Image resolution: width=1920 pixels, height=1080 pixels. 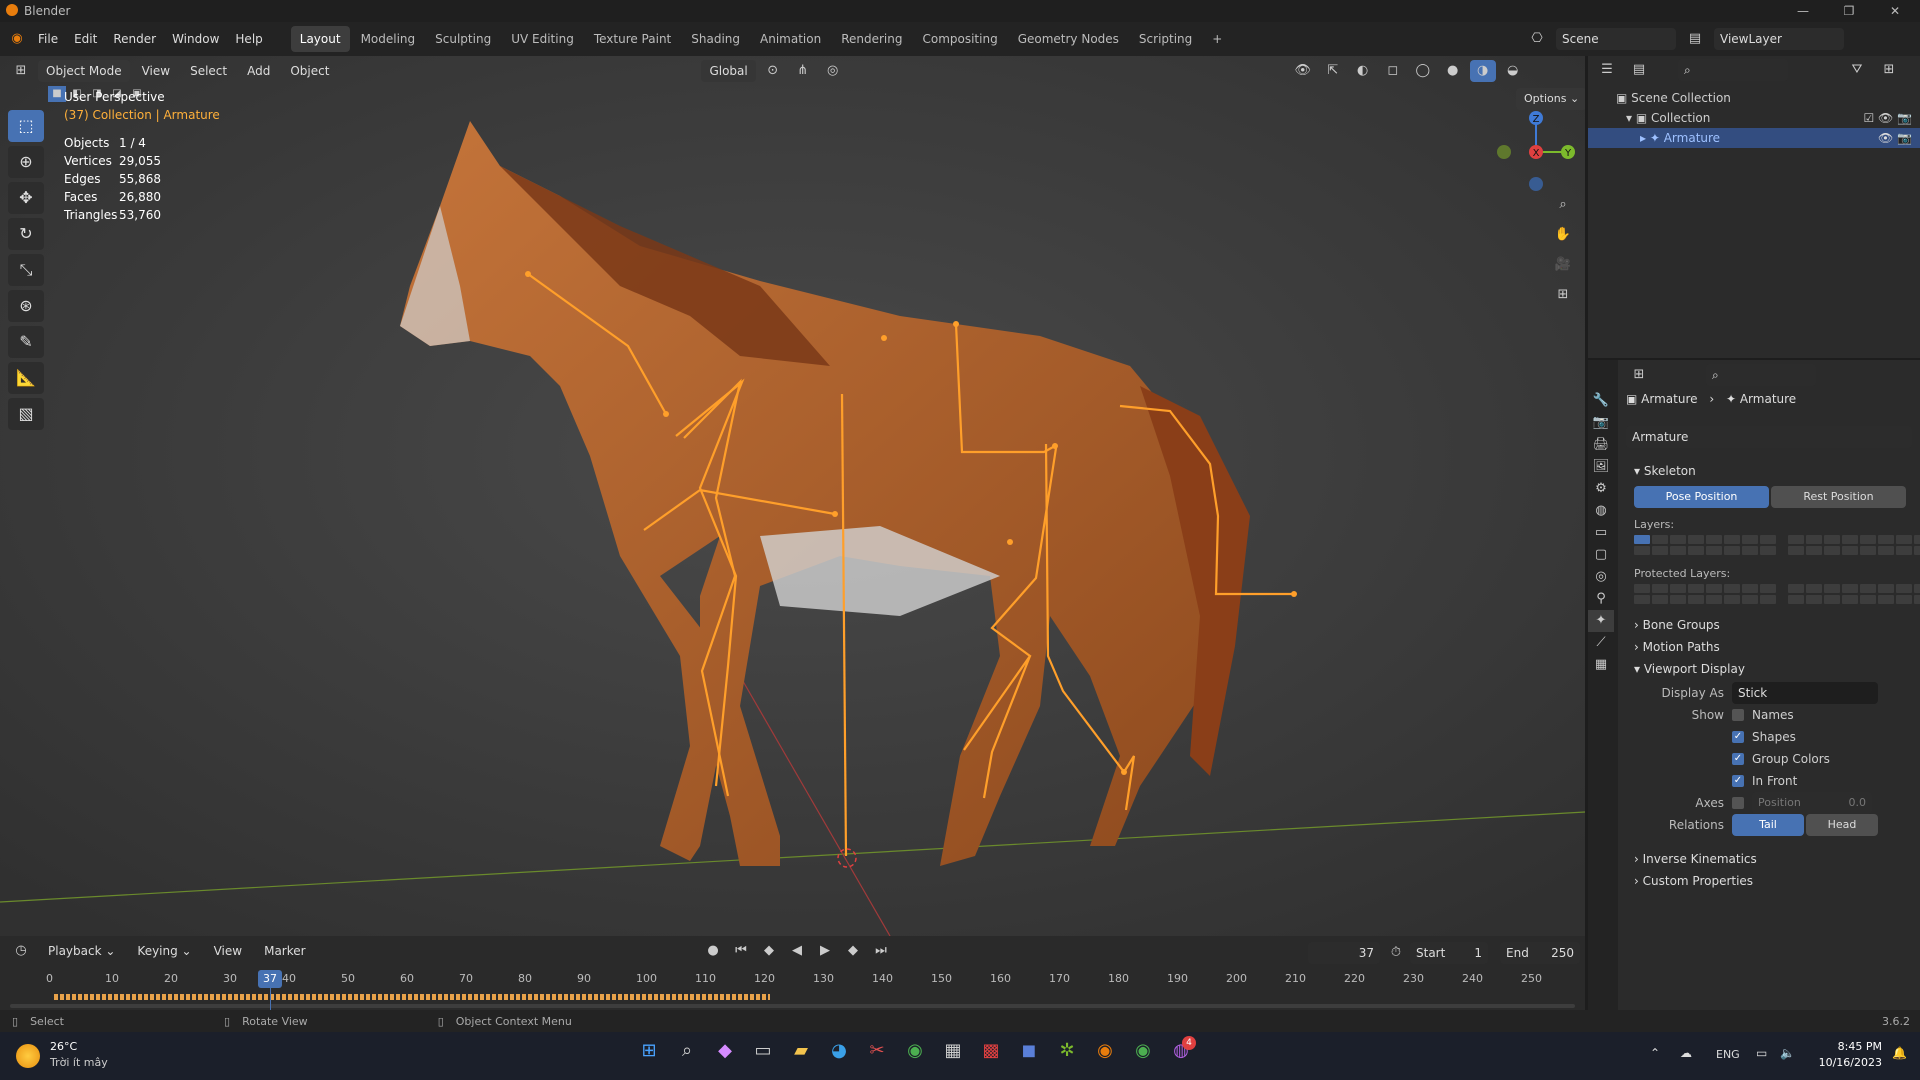 What do you see at coordinates (728, 71) in the screenshot?
I see `transform-orientation-dropdown: Global` at bounding box center [728, 71].